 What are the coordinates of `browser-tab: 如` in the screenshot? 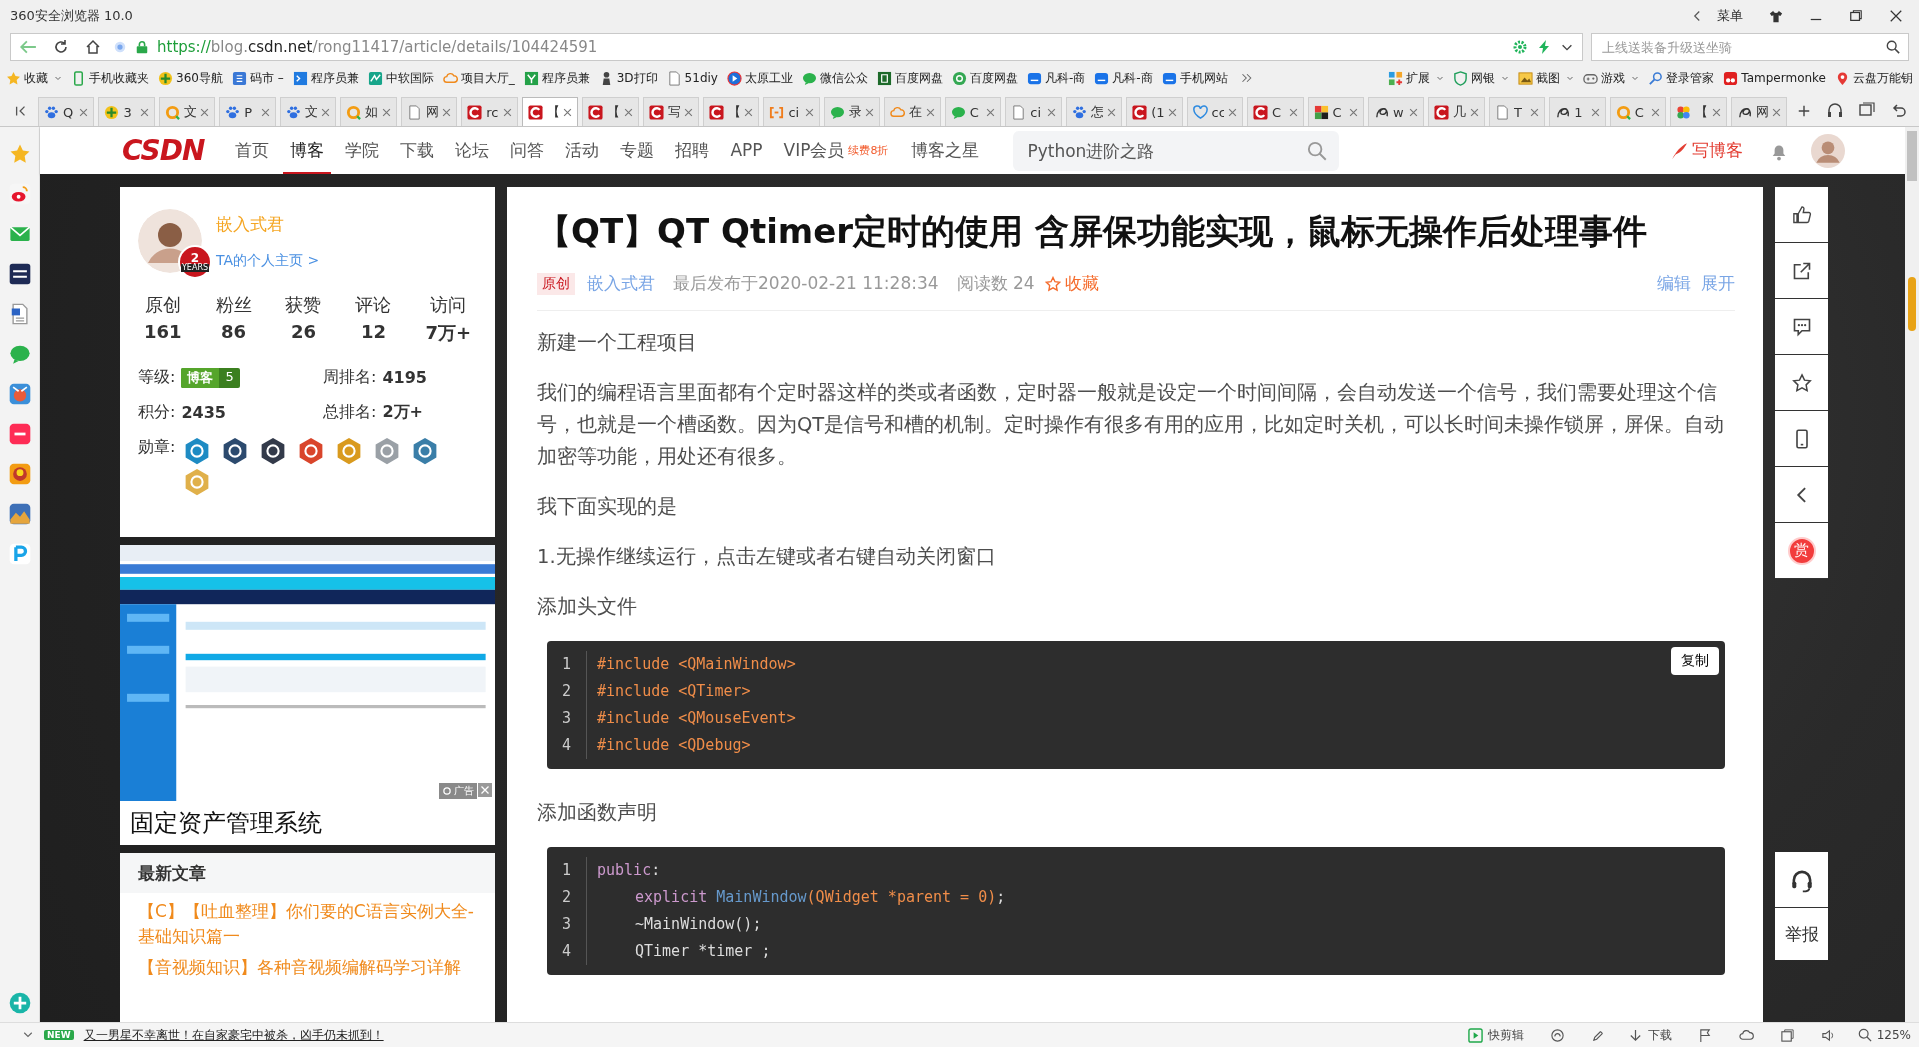 It's located at (368, 111).